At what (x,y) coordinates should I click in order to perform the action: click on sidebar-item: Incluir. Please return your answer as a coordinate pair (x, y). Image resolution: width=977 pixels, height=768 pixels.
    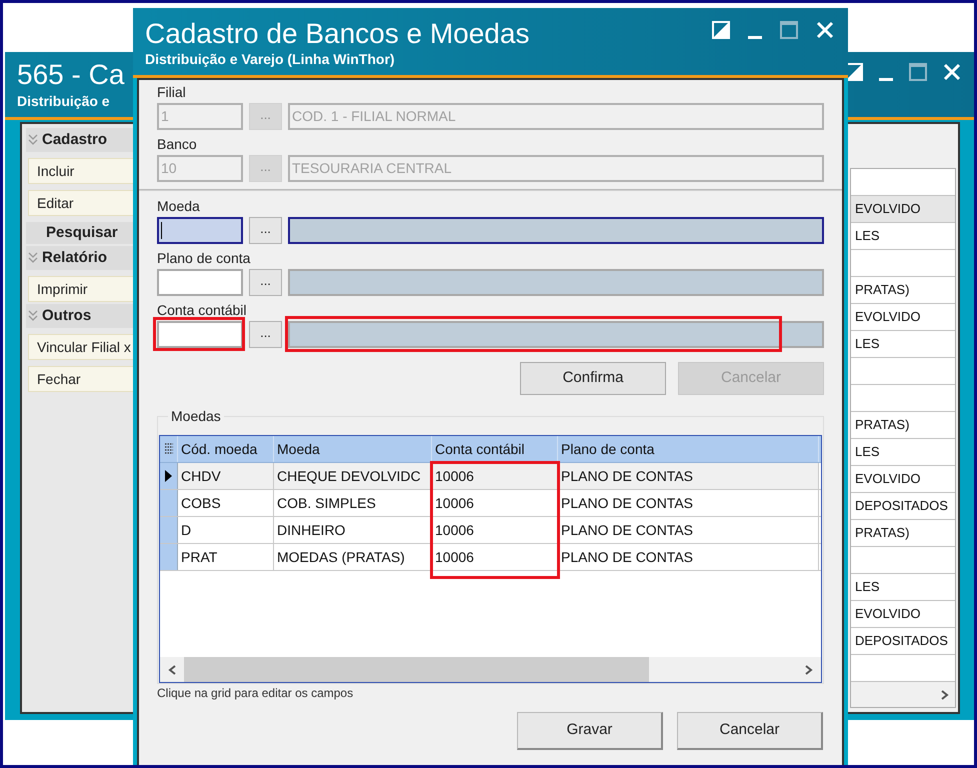
    Looking at the image, I should click on (81, 171).